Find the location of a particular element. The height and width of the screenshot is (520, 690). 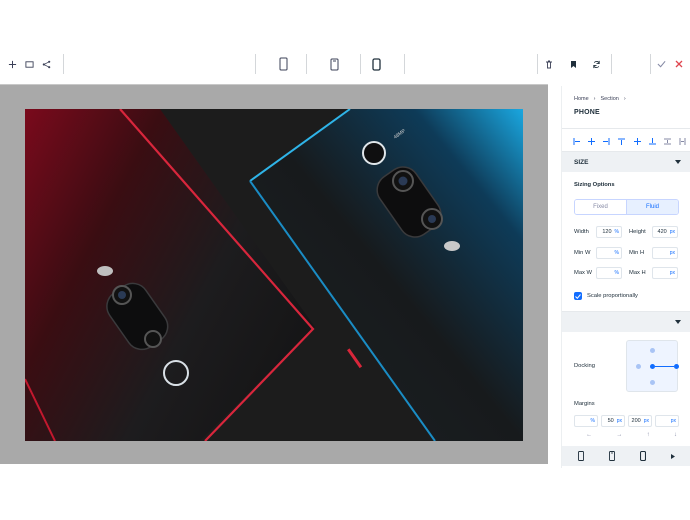

arrow-left-icon: ← is located at coordinates (589, 435).